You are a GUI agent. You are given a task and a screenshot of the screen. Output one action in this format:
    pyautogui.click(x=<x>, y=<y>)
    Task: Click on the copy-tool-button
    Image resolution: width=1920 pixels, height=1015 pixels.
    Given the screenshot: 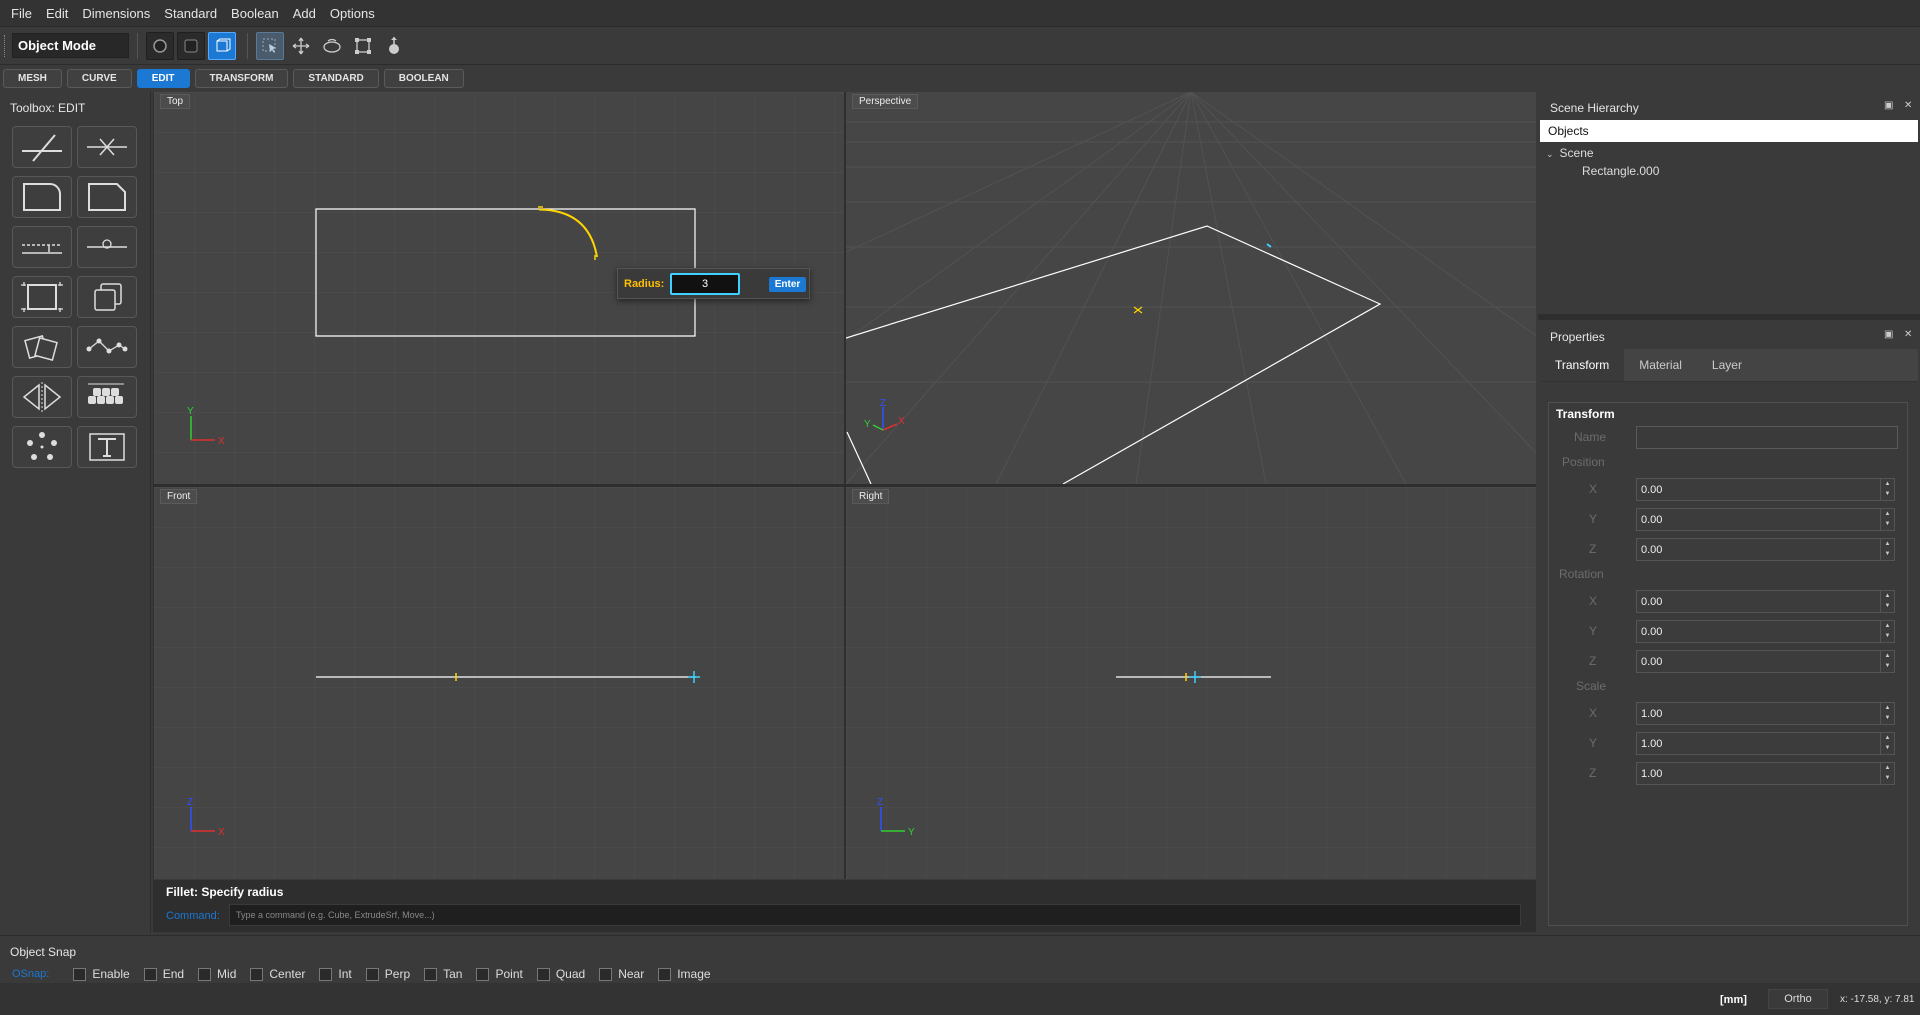 What is the action you would take?
    pyautogui.click(x=107, y=297)
    